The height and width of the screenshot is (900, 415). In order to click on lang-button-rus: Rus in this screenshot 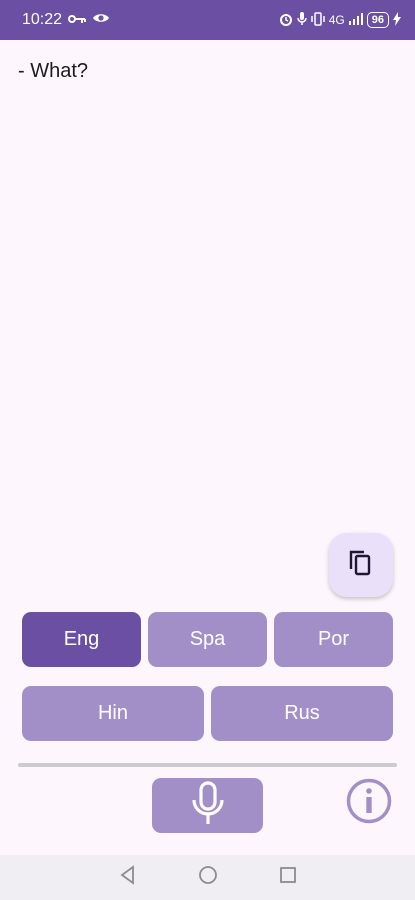, I will do `click(302, 713)`.